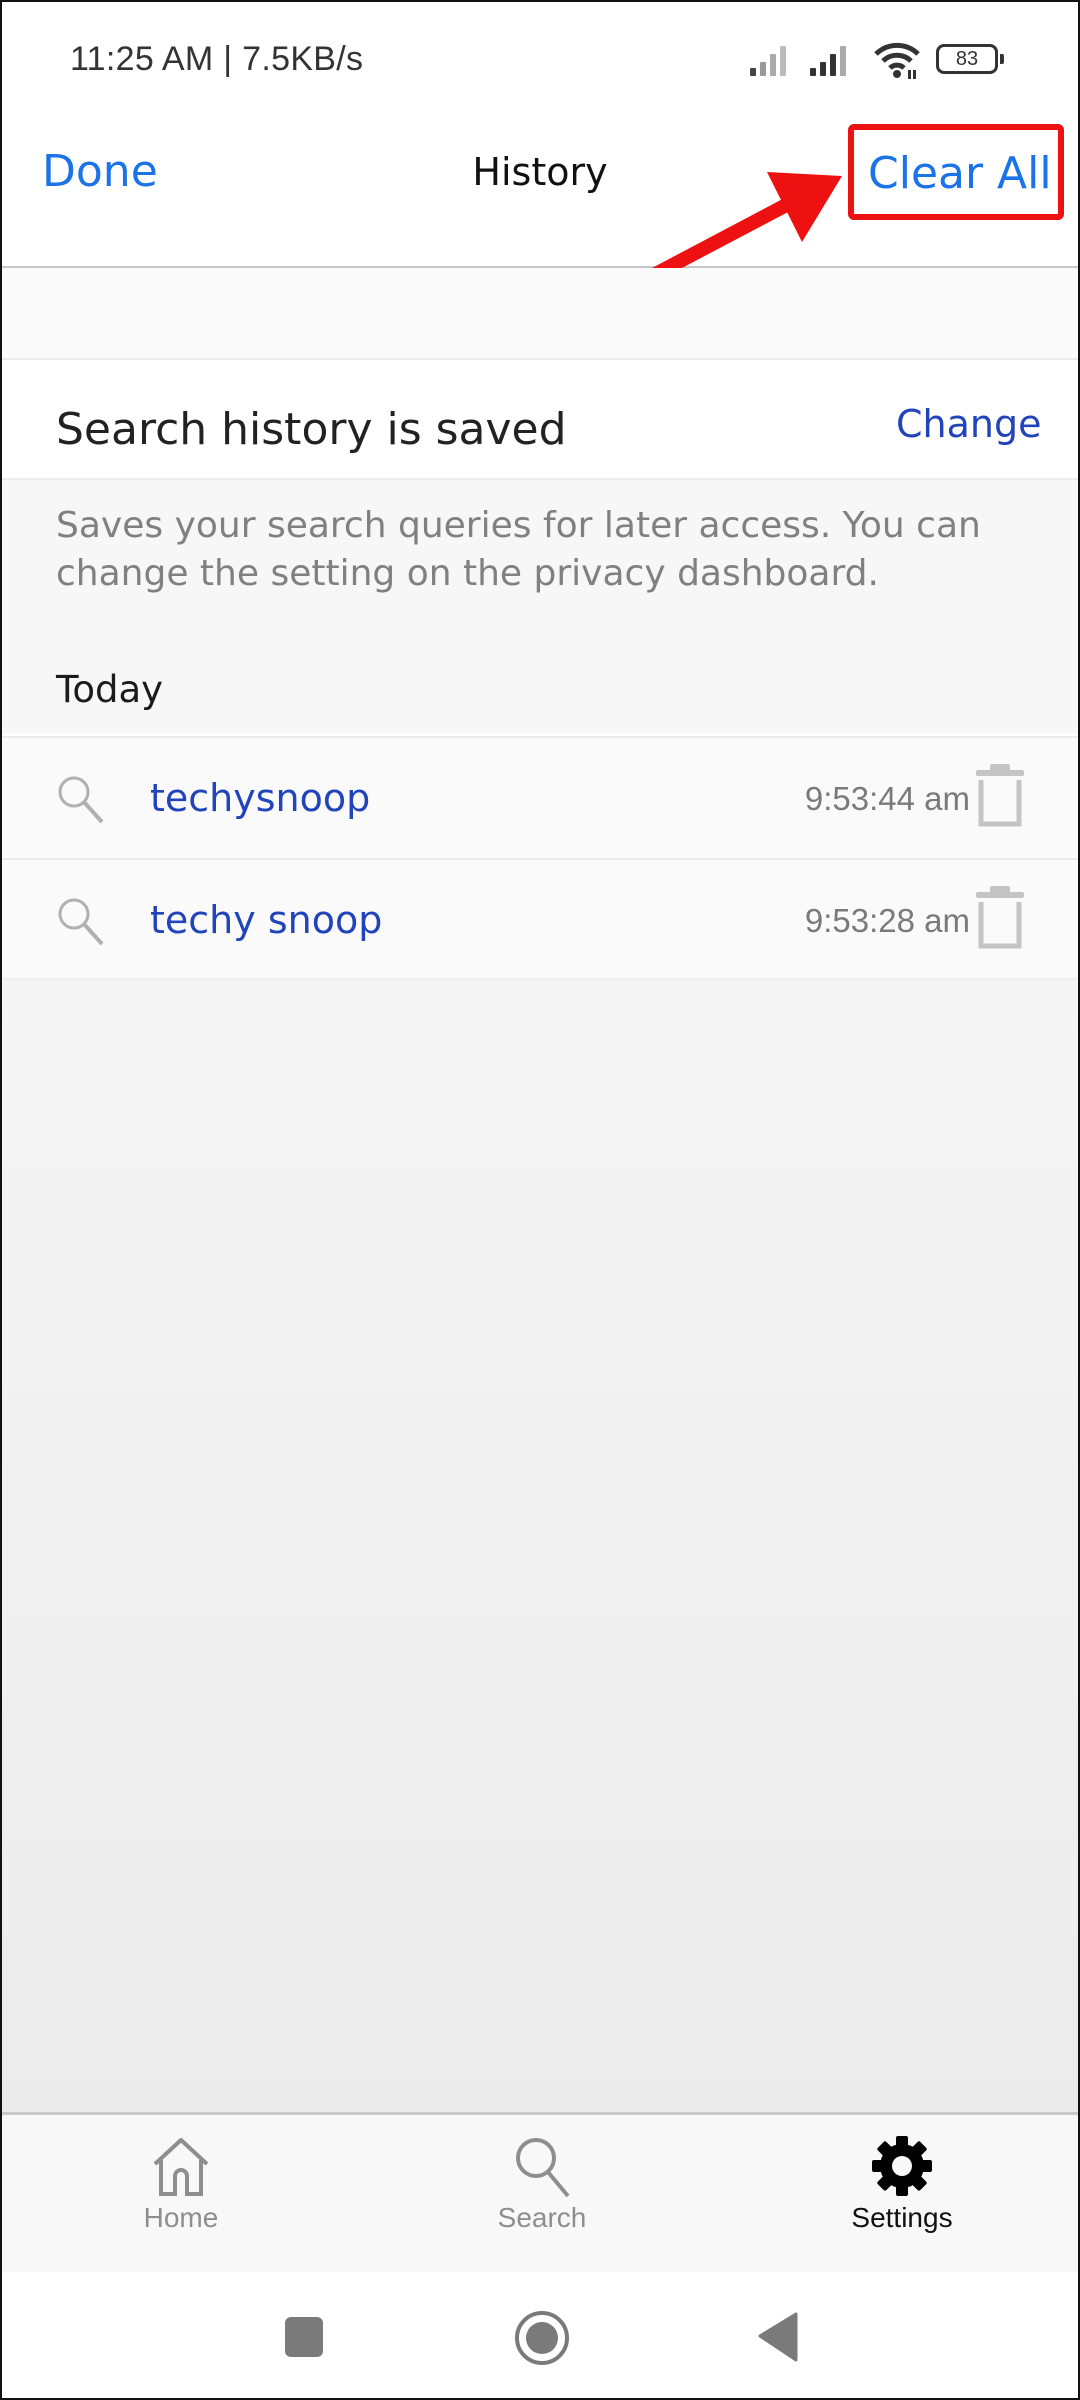 Image resolution: width=1080 pixels, height=2400 pixels. Describe the element at coordinates (956, 172) in the screenshot. I see `annotation-highlight-box` at that location.